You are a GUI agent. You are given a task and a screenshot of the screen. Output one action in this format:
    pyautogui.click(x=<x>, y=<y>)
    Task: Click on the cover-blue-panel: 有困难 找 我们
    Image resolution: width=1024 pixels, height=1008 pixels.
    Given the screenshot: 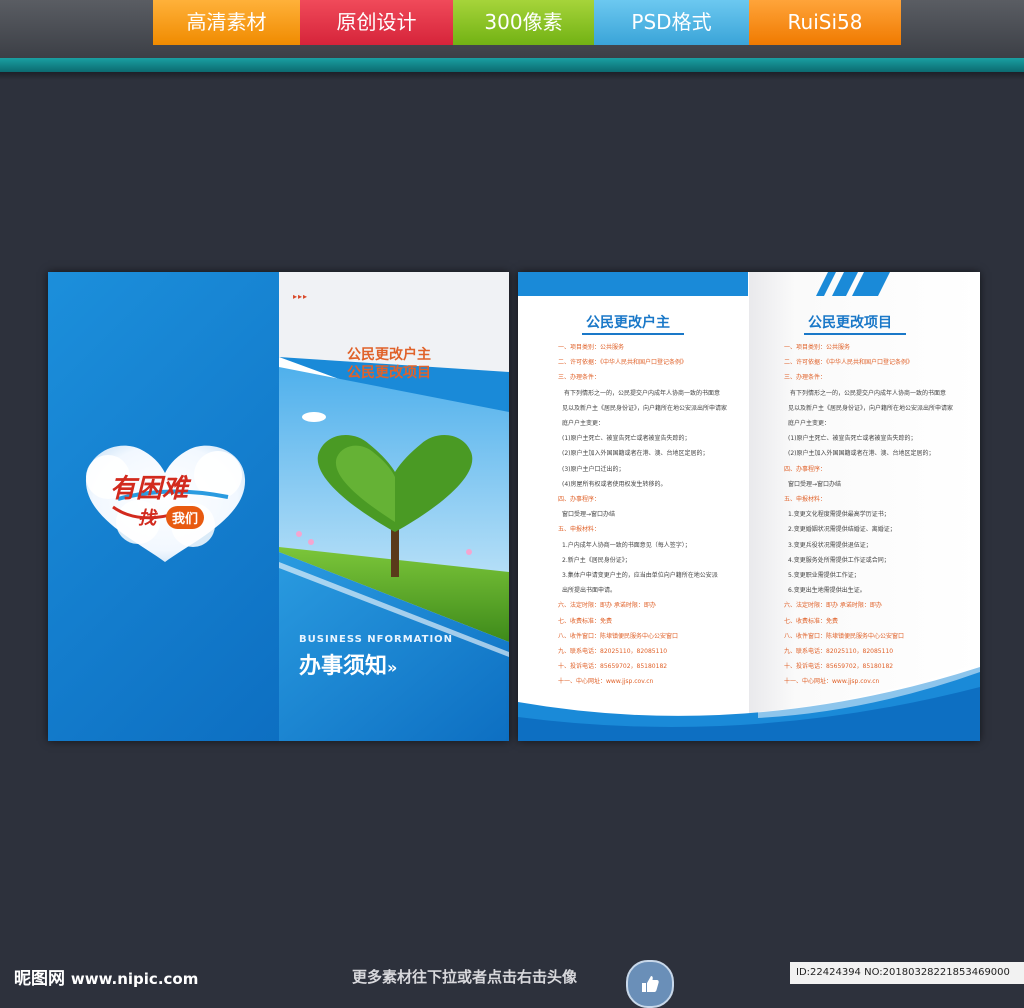 What is the action you would take?
    pyautogui.click(x=163, y=506)
    